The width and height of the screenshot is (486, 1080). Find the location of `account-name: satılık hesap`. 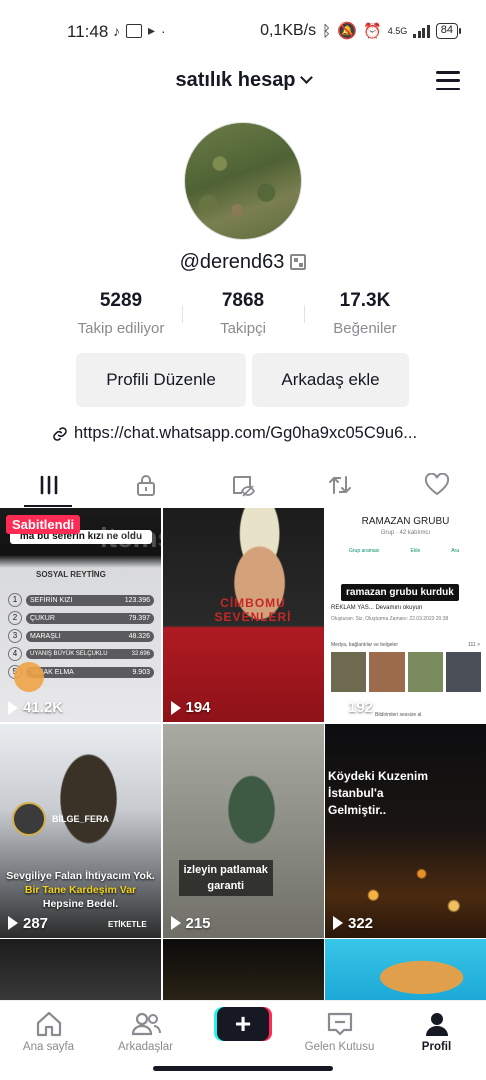

account-name: satılık hesap is located at coordinates (235, 80).